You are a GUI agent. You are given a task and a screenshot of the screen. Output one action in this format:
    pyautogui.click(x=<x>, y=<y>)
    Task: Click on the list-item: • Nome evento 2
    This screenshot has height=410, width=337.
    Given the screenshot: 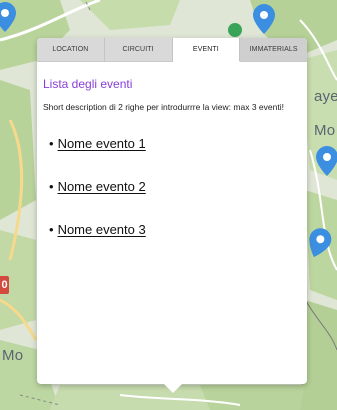 What is the action you would take?
    pyautogui.click(x=175, y=186)
    